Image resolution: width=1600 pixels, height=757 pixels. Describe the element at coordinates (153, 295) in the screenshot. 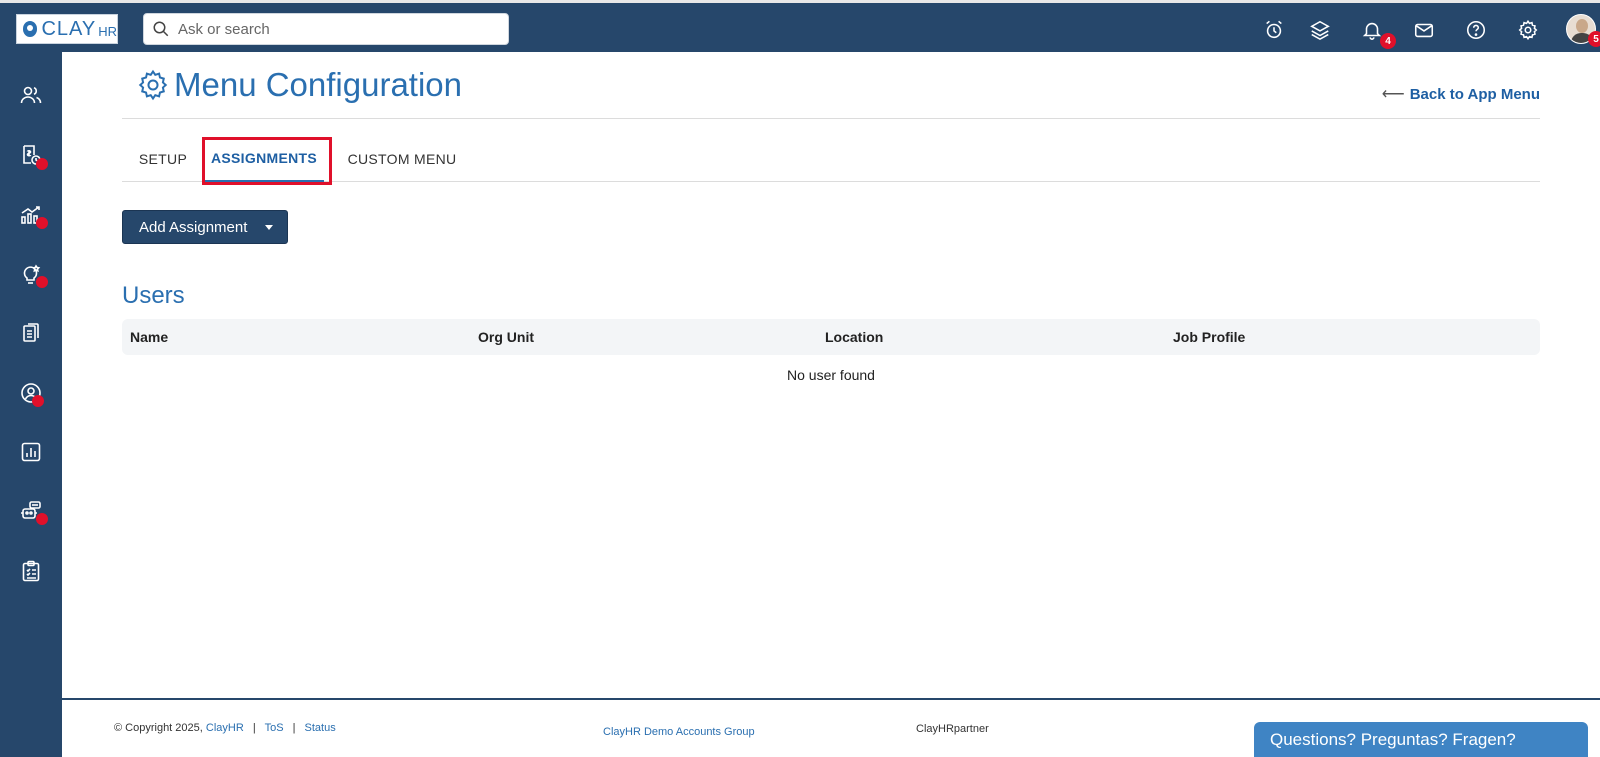

I see `users-section-title: Users` at that location.